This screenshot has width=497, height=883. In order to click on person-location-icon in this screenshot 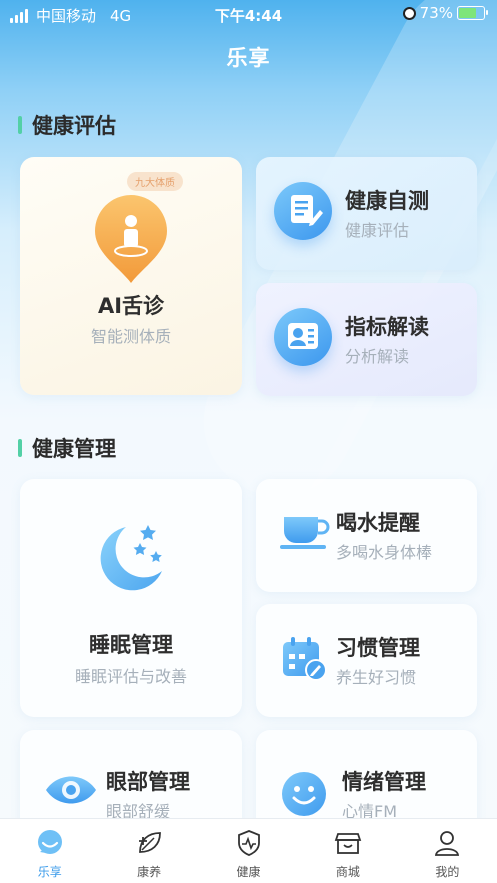, I will do `click(131, 241)`.